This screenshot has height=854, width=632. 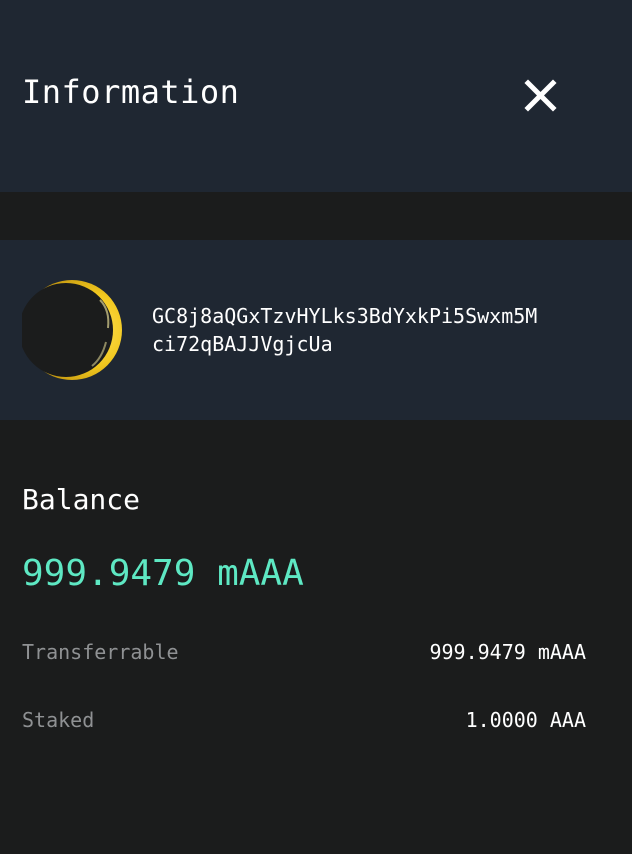 I want to click on balance-total: 999.9479 mAAA, so click(x=163, y=573).